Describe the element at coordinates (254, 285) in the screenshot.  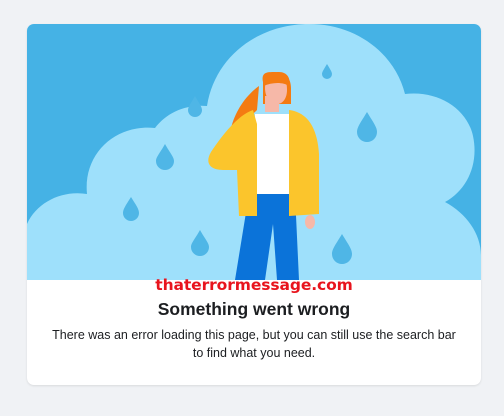
I see `watermark-text: thaterrormessage.com` at that location.